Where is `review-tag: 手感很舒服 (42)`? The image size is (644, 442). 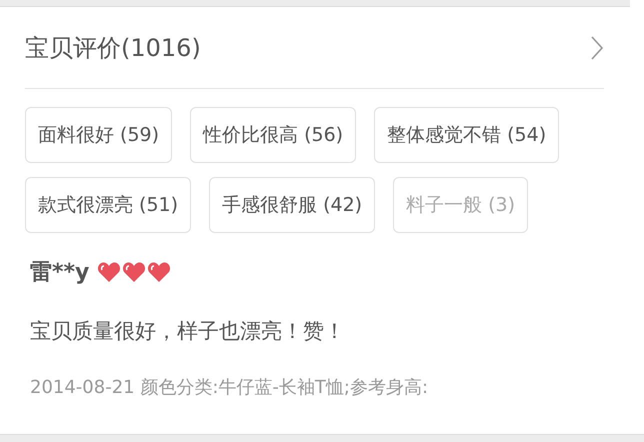 review-tag: 手感很舒服 (42) is located at coordinates (292, 205).